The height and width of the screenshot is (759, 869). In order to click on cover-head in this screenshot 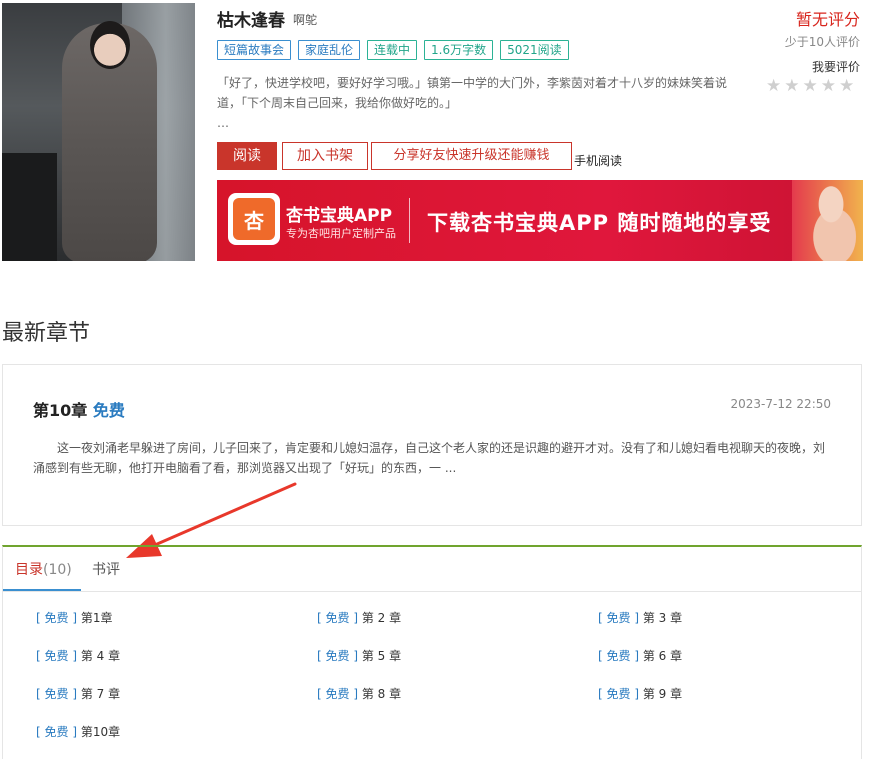, I will do `click(110, 45)`.